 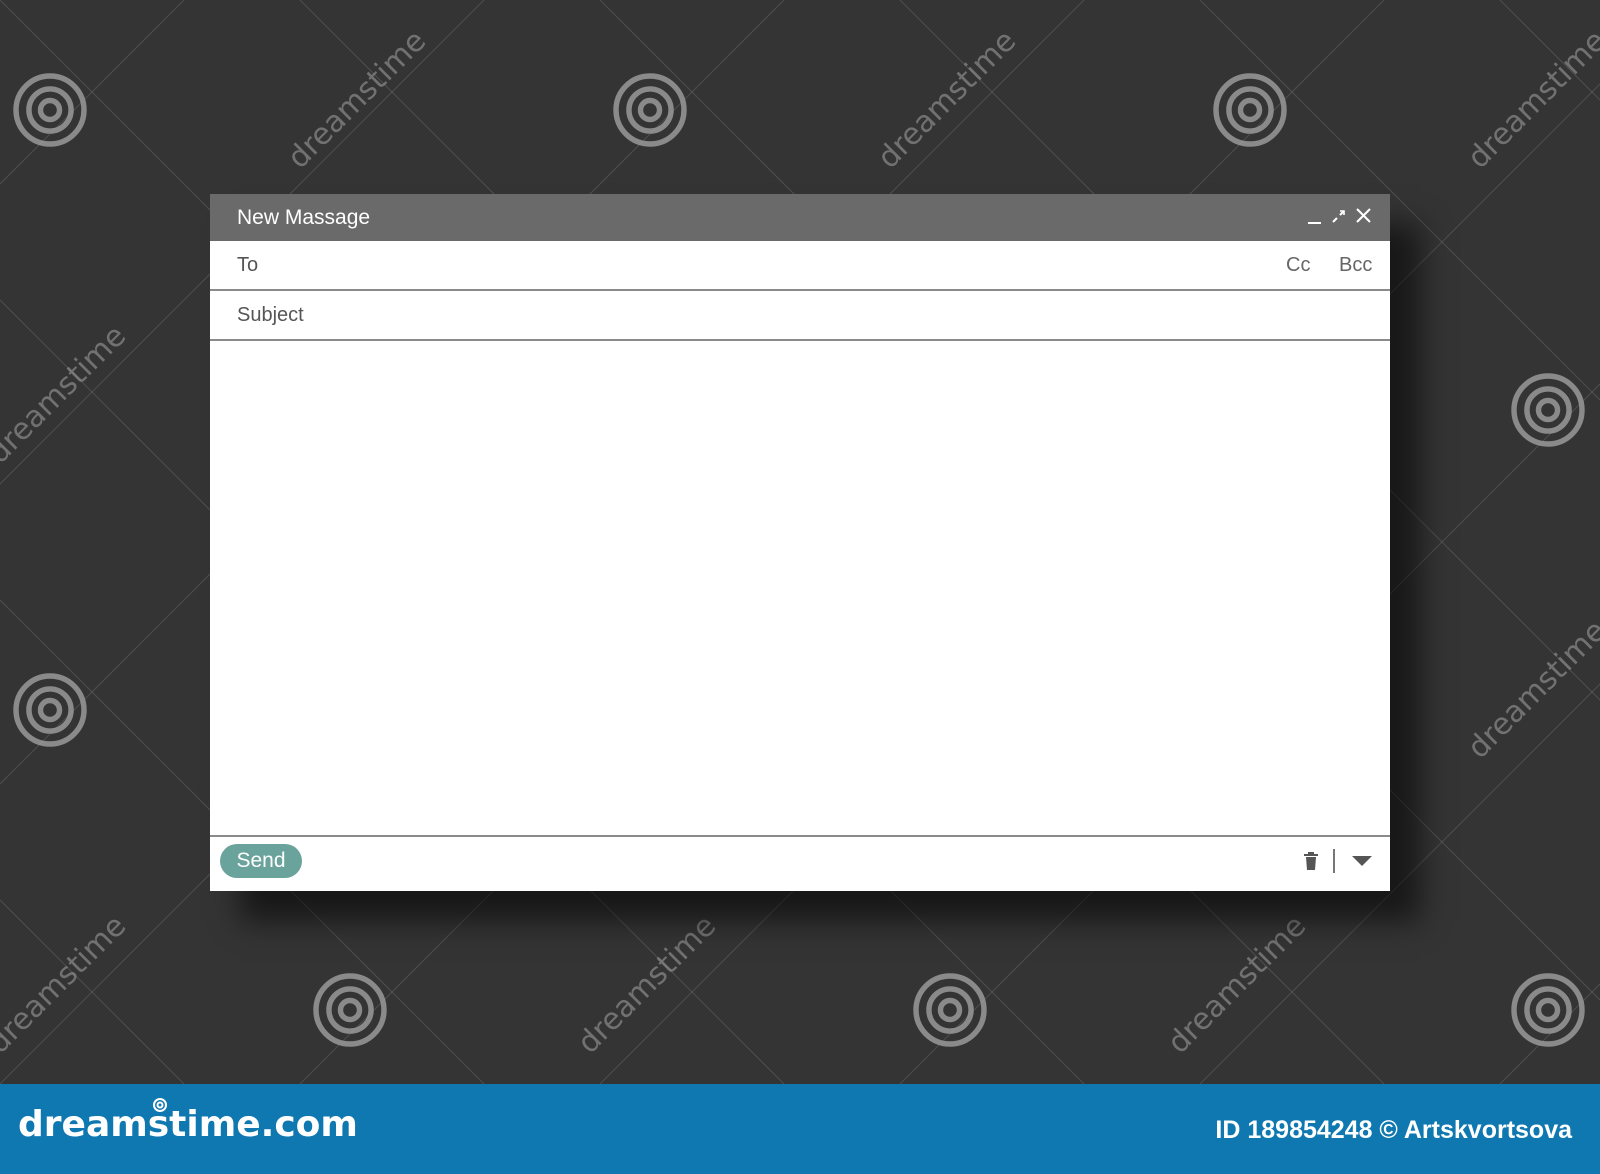 What do you see at coordinates (1393, 1130) in the screenshot?
I see `footer-credit: ID 189854248 © Artskvortsova` at bounding box center [1393, 1130].